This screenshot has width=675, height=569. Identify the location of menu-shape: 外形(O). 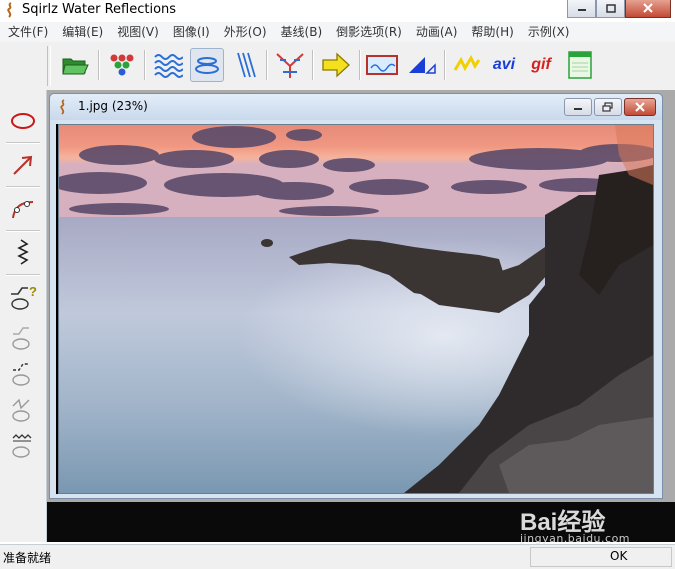
(245, 32).